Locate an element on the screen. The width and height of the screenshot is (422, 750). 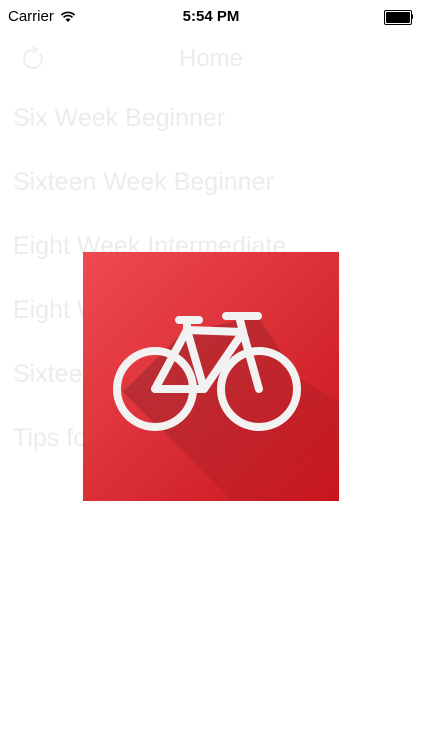
list-item-sixteen-week-beginner: Sixteen Week Beginner is located at coordinates (211, 182).